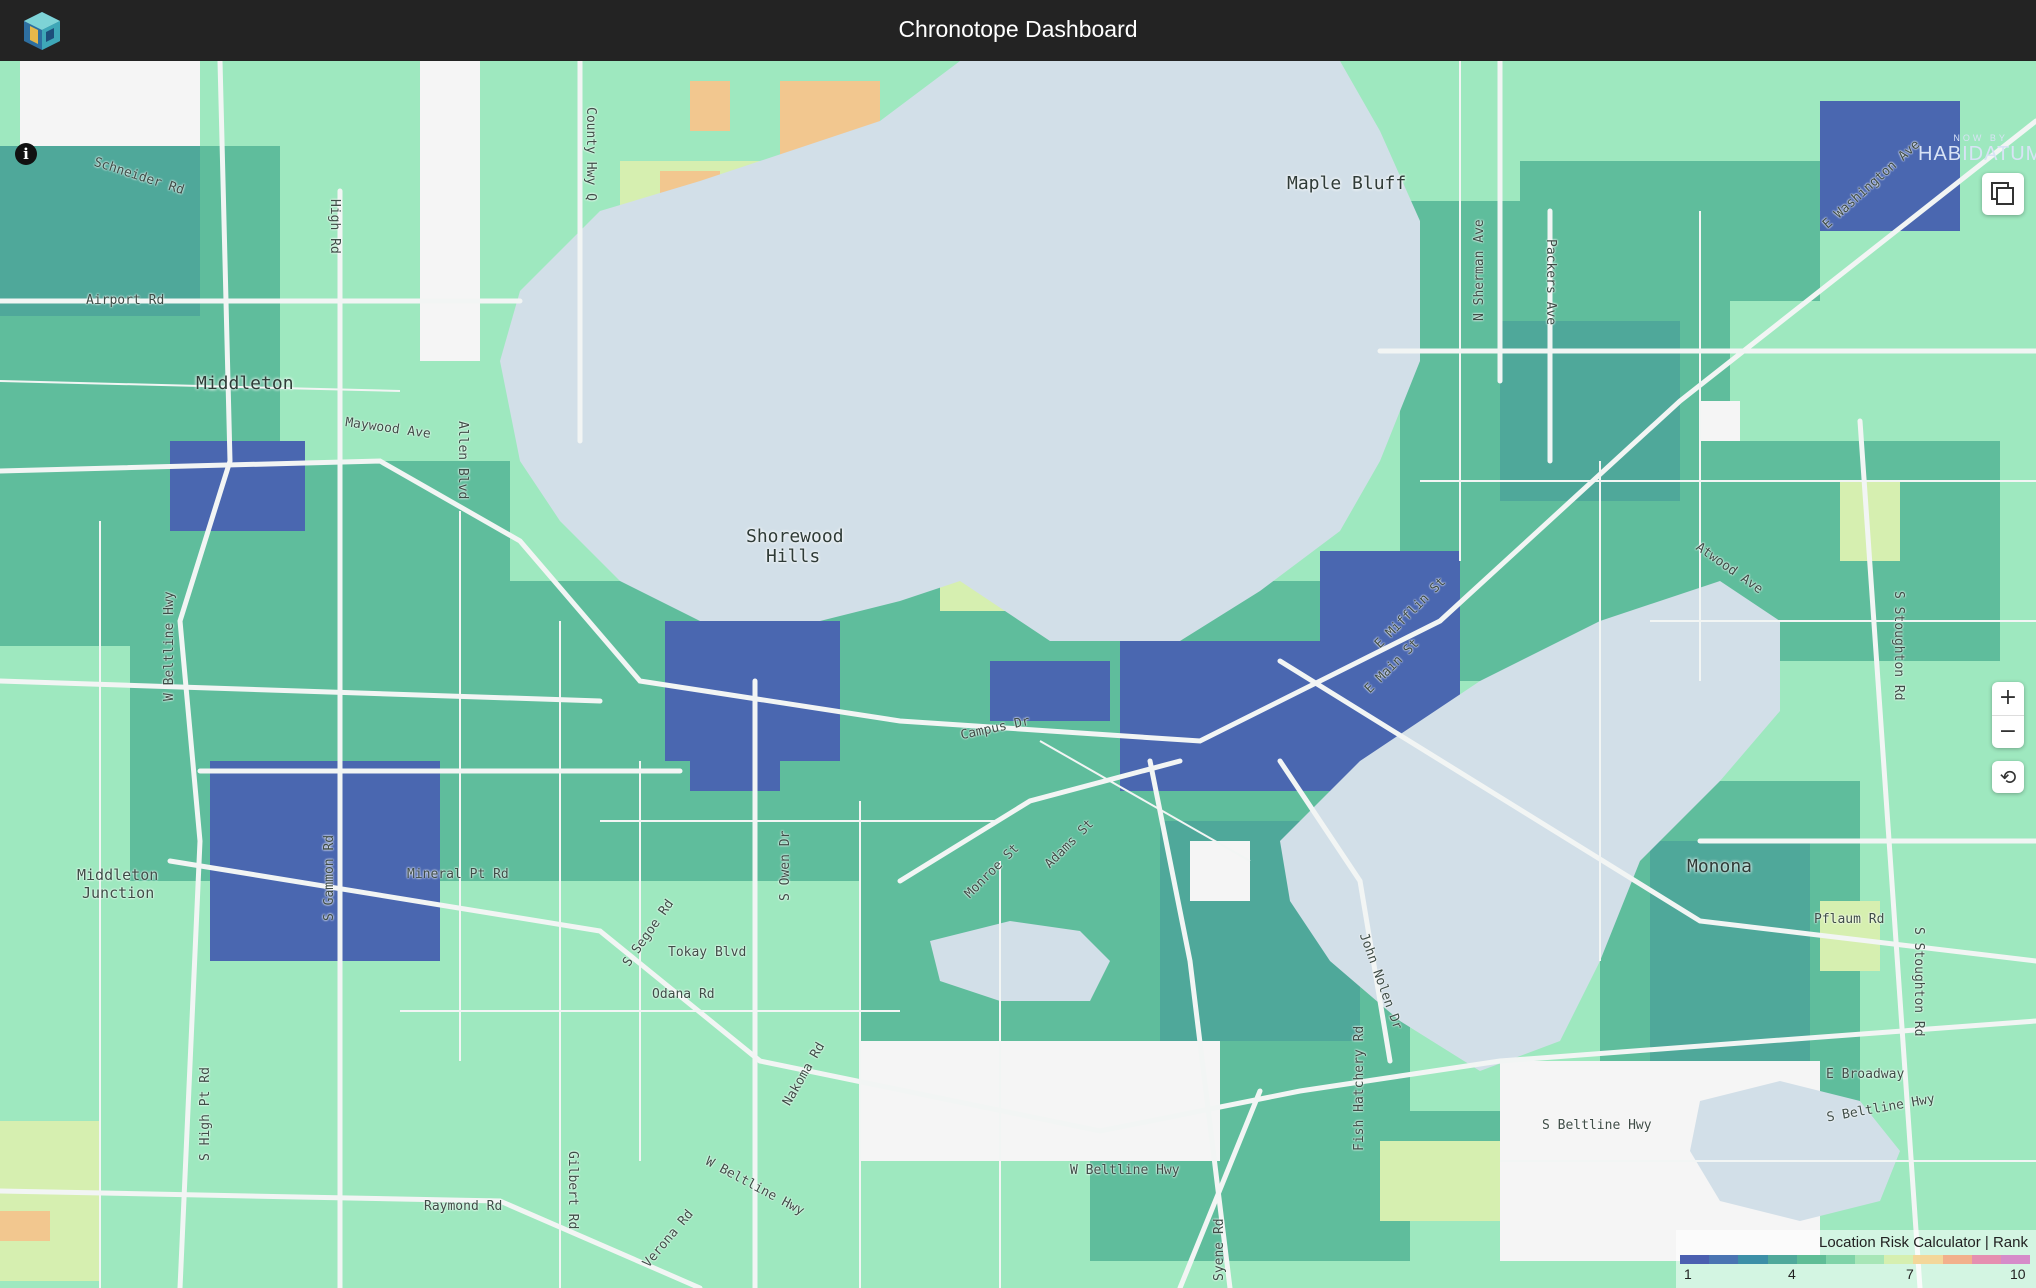  I want to click on info-button: i, so click(26, 154).